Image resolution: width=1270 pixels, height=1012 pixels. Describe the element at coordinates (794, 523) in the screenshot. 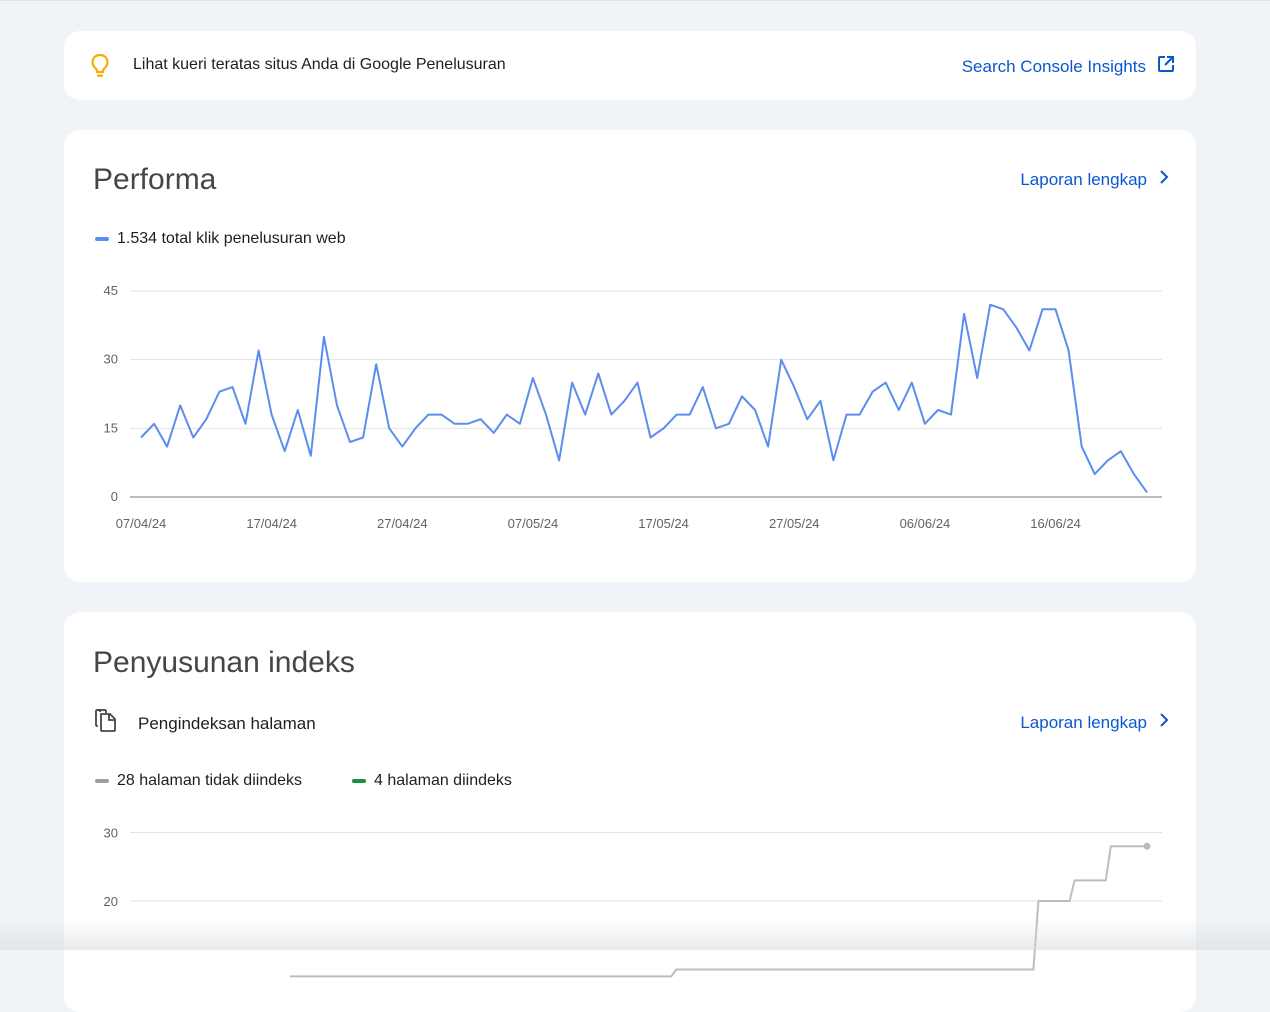

I see `x-tick-label: 27/05/24` at that location.